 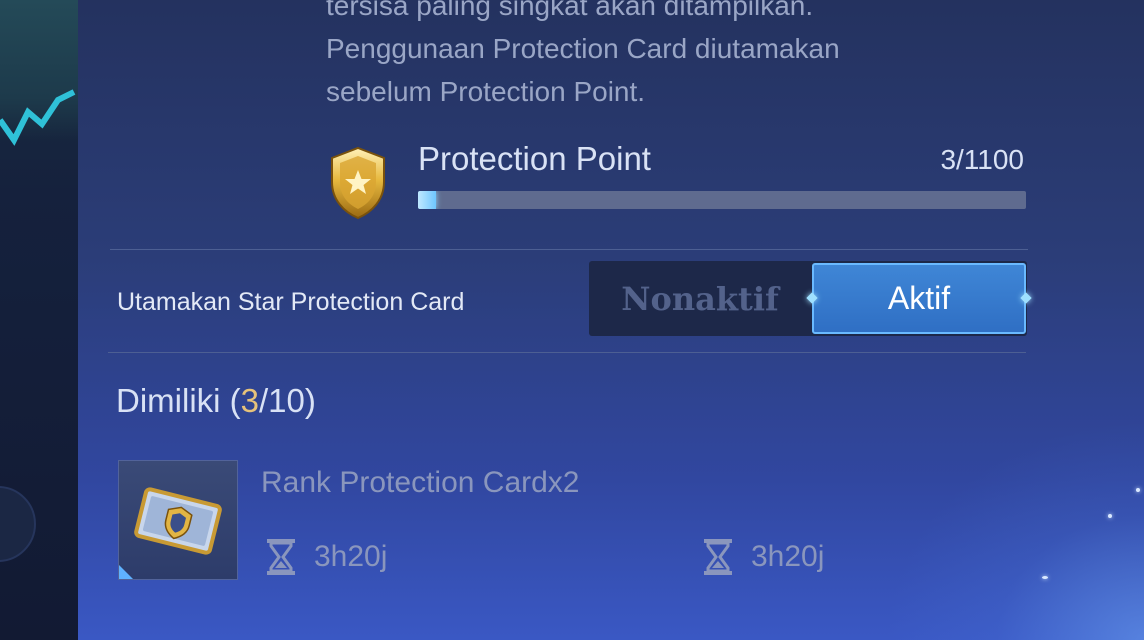 I want to click on card-name: Rank Protection Cardx2, so click(x=420, y=482).